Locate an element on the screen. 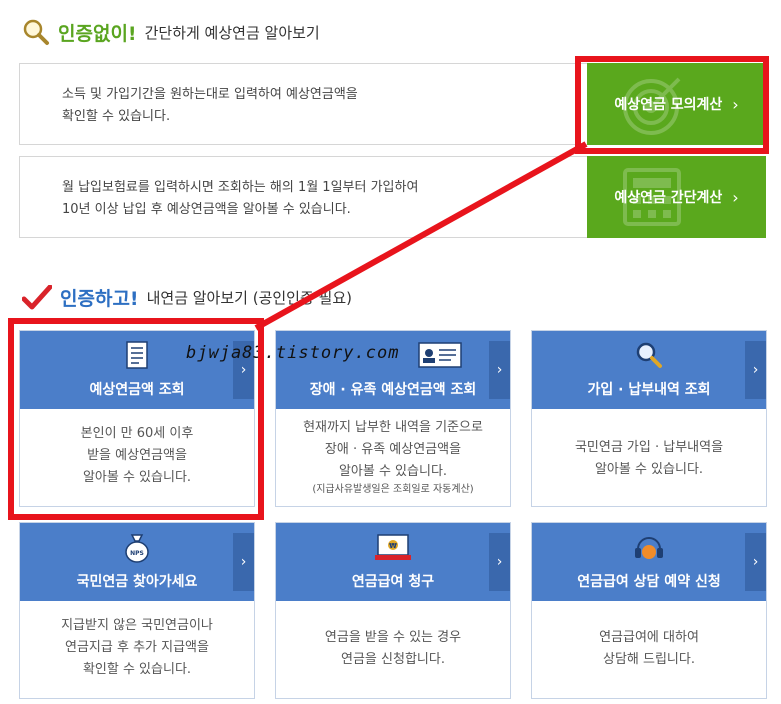 The height and width of the screenshot is (704, 781). card-benefit-claim: ₩ 연금급여 청구 › 연금을 받을 수 있는 경우 연금을 신청합니다. is located at coordinates (393, 610).